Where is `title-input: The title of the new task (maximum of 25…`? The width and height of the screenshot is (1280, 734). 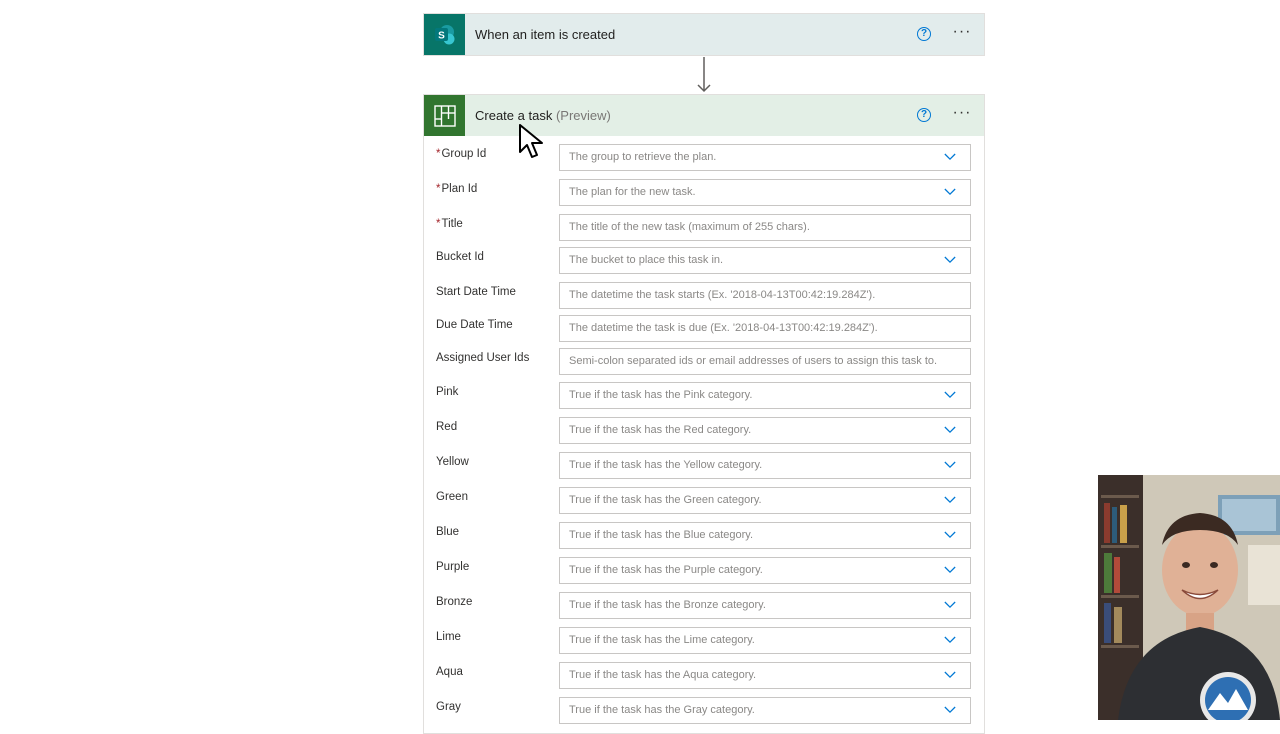
title-input: The title of the new task (maximum of 25… is located at coordinates (765, 227).